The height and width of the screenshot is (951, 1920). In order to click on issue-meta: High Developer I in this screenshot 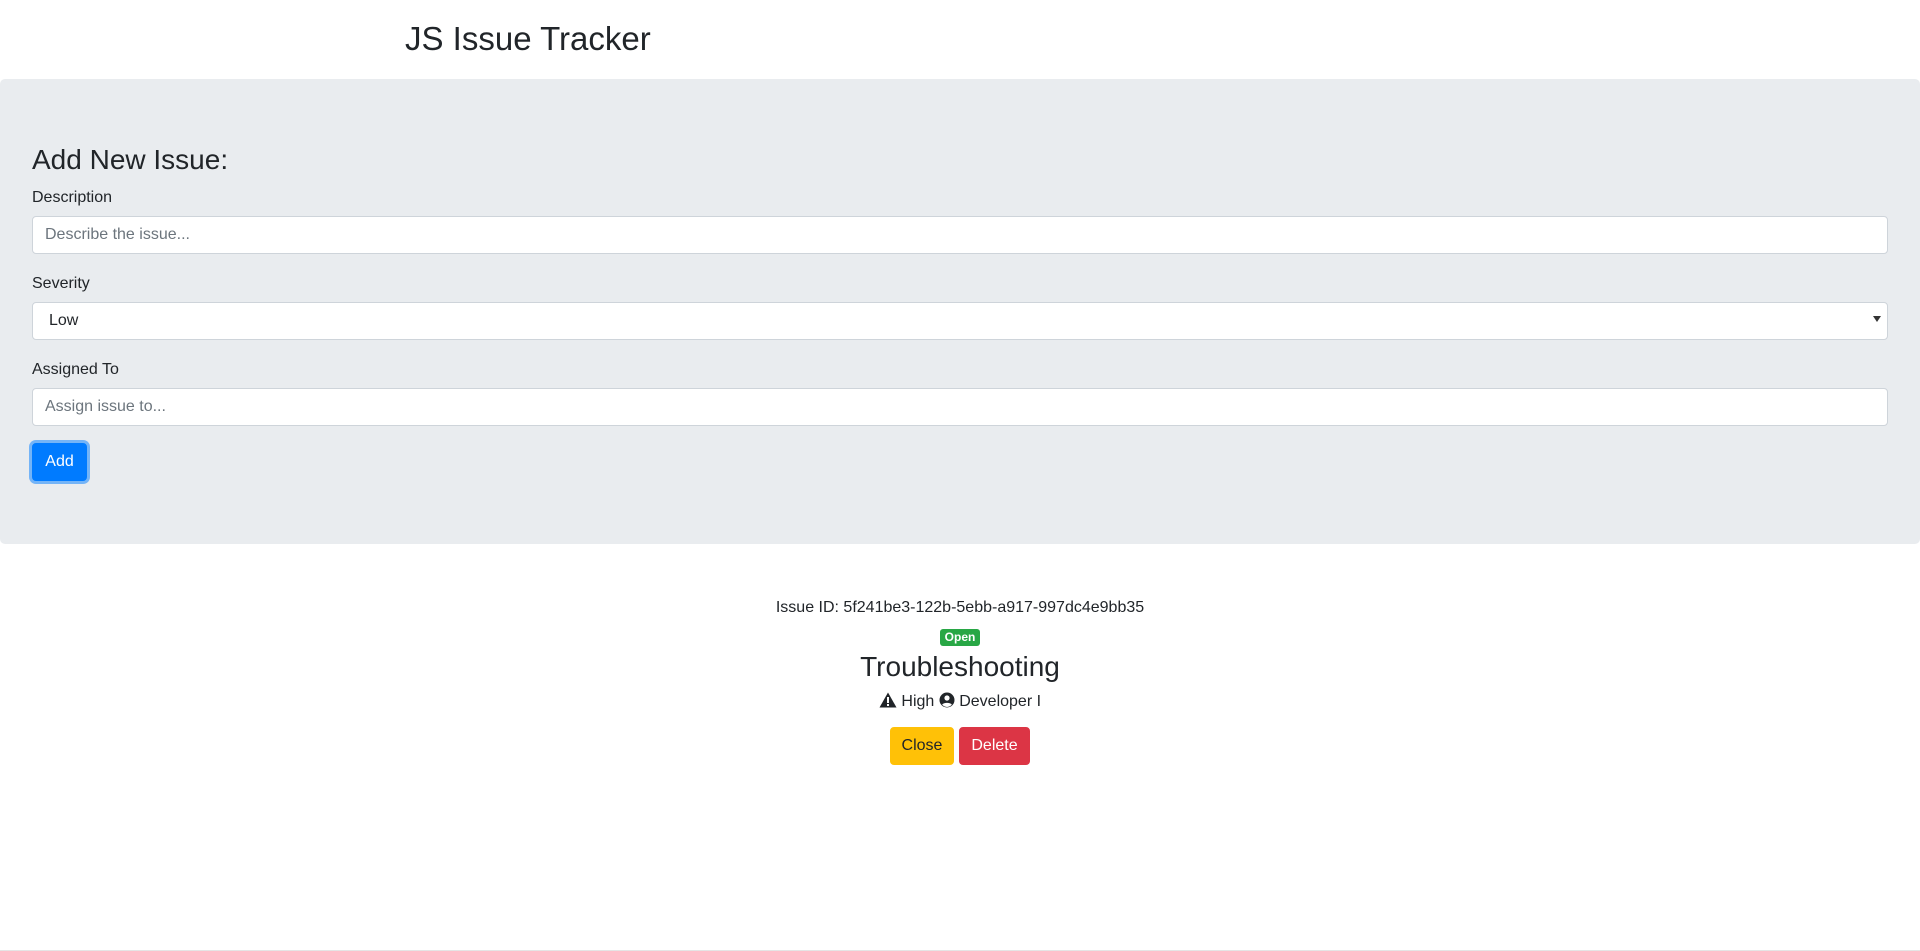, I will do `click(960, 702)`.